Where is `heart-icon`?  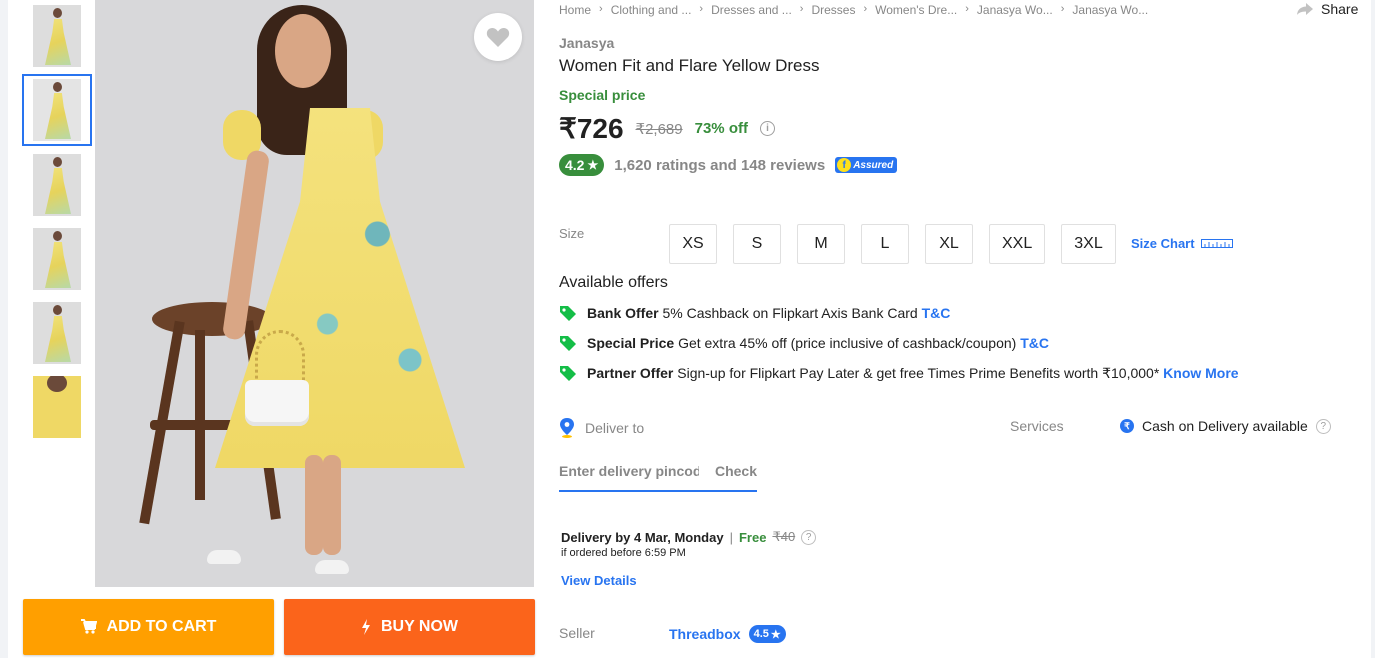 heart-icon is located at coordinates (498, 37).